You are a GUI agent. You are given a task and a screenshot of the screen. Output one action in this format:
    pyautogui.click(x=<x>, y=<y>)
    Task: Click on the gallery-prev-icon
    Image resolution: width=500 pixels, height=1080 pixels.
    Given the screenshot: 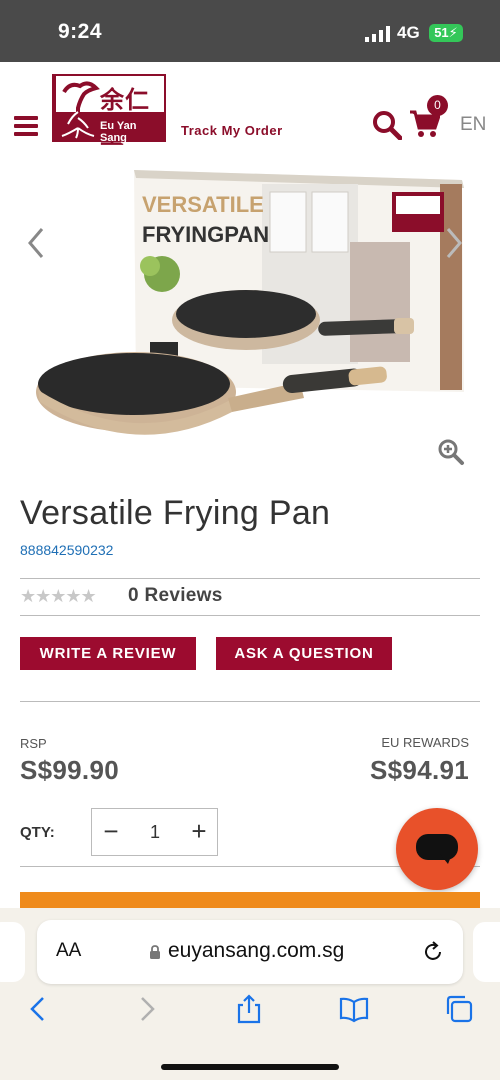 What is the action you would take?
    pyautogui.click(x=36, y=243)
    